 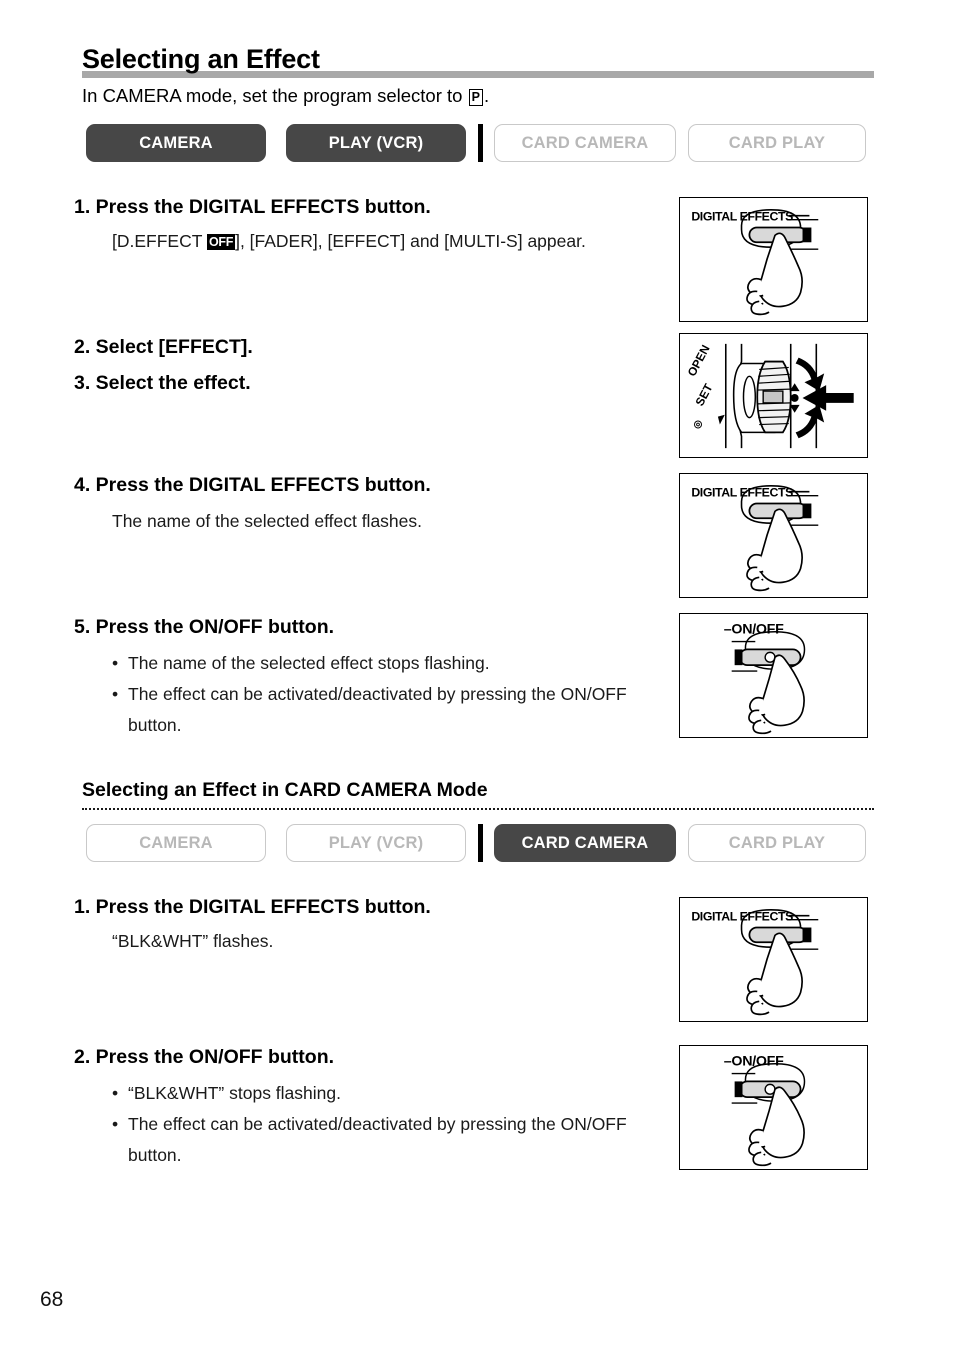 I want to click on illustration-set-dial: OPEN SET ◎, so click(x=773, y=395).